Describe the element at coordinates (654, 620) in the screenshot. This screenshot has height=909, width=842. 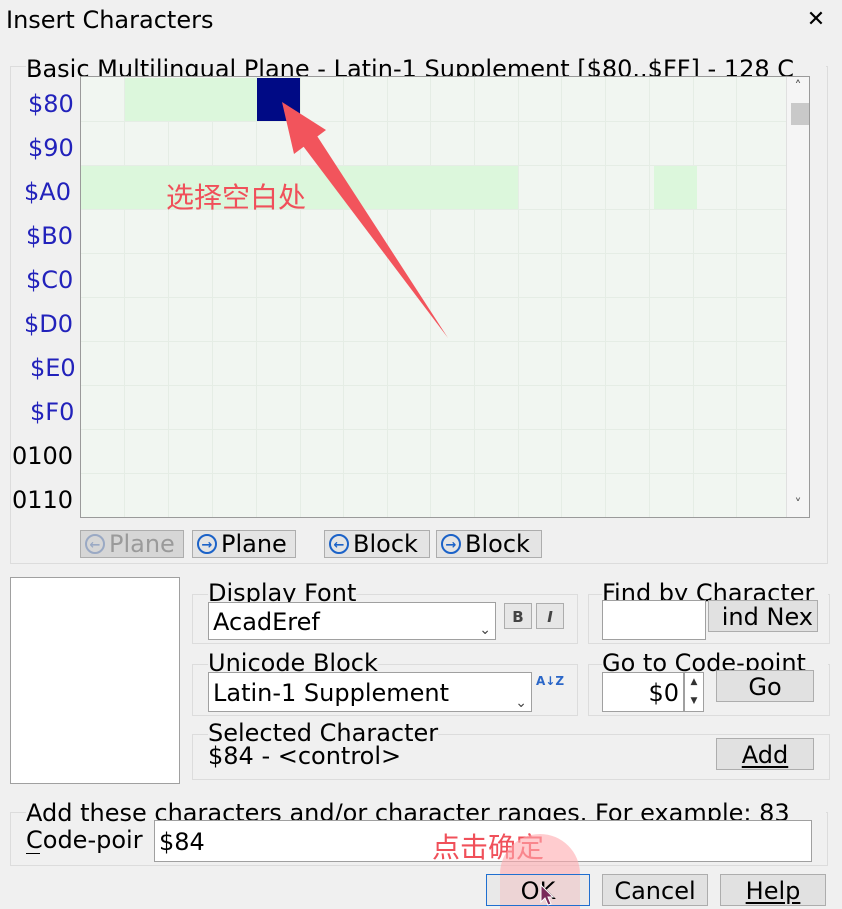
I see `find-character-input` at that location.